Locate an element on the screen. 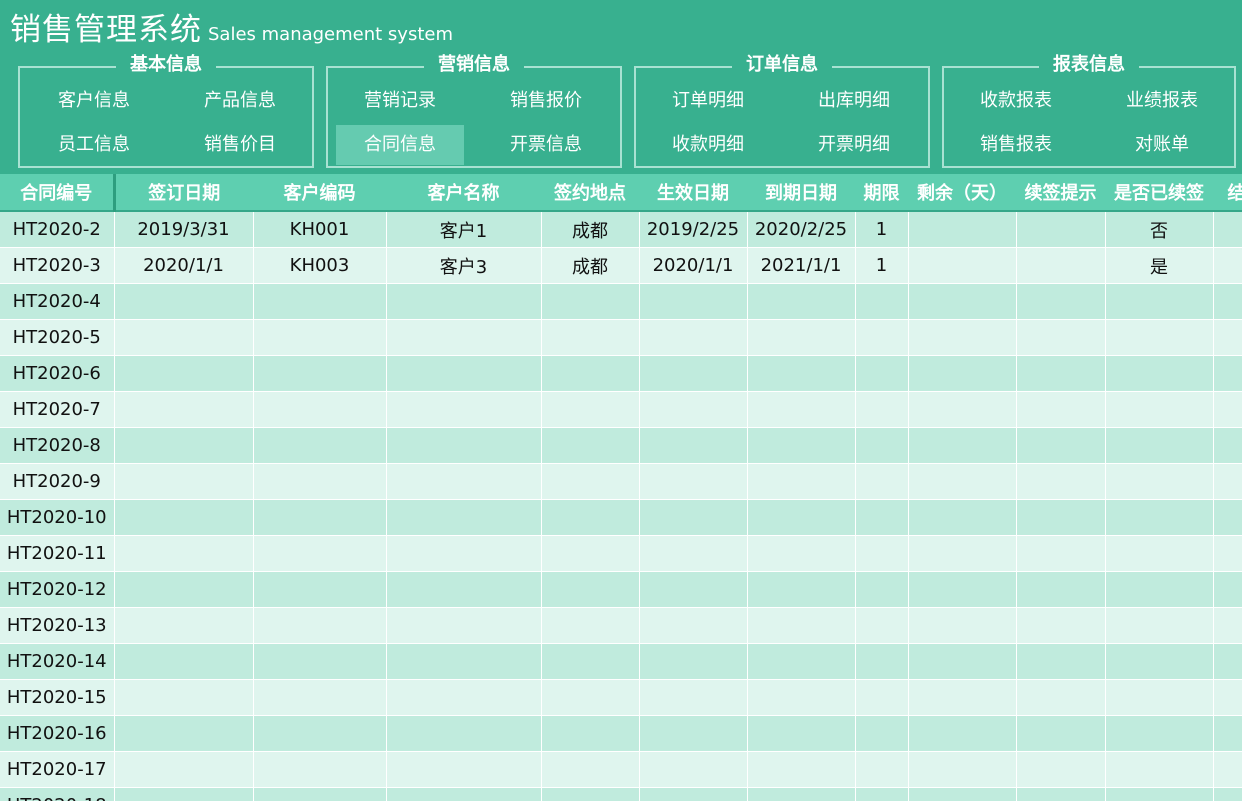 The image size is (1242, 801). nav-sales-quote-button: 销售报价 is located at coordinates (546, 101).